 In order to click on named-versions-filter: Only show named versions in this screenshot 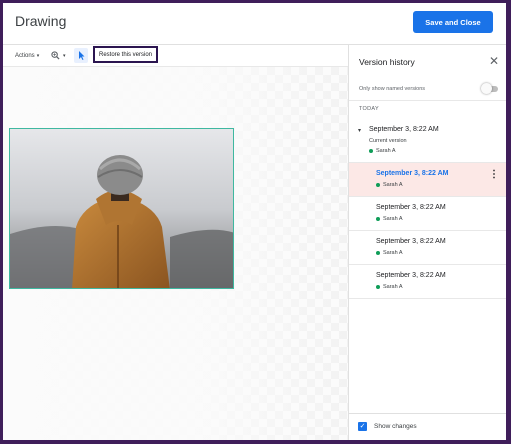, I will do `click(427, 90)`.